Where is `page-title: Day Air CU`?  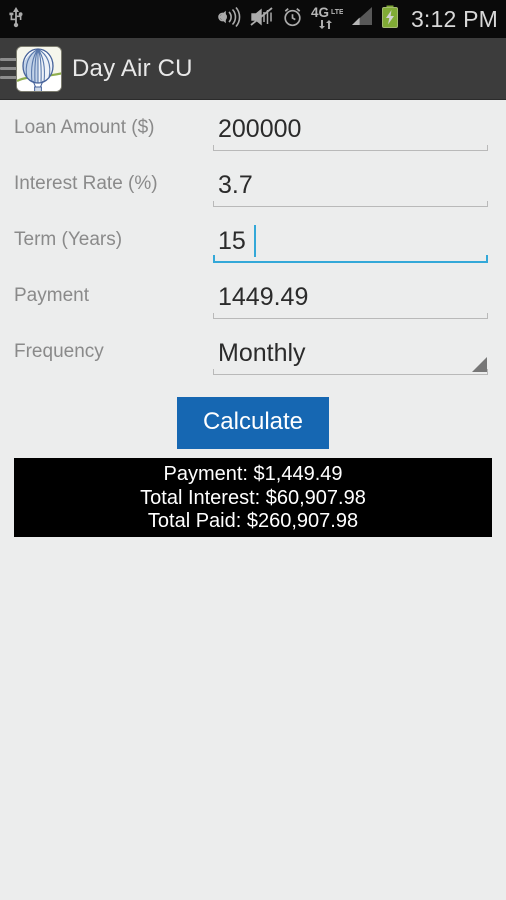
page-title: Day Air CU is located at coordinates (132, 68).